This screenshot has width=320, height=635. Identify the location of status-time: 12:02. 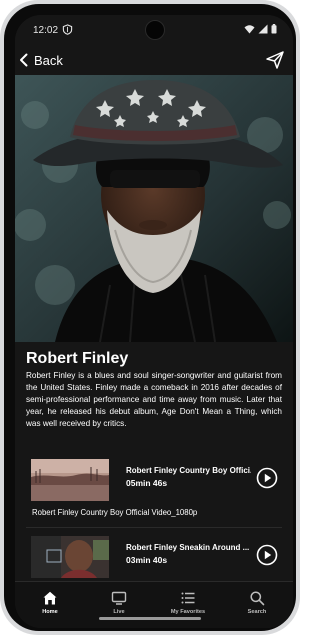
(46, 30).